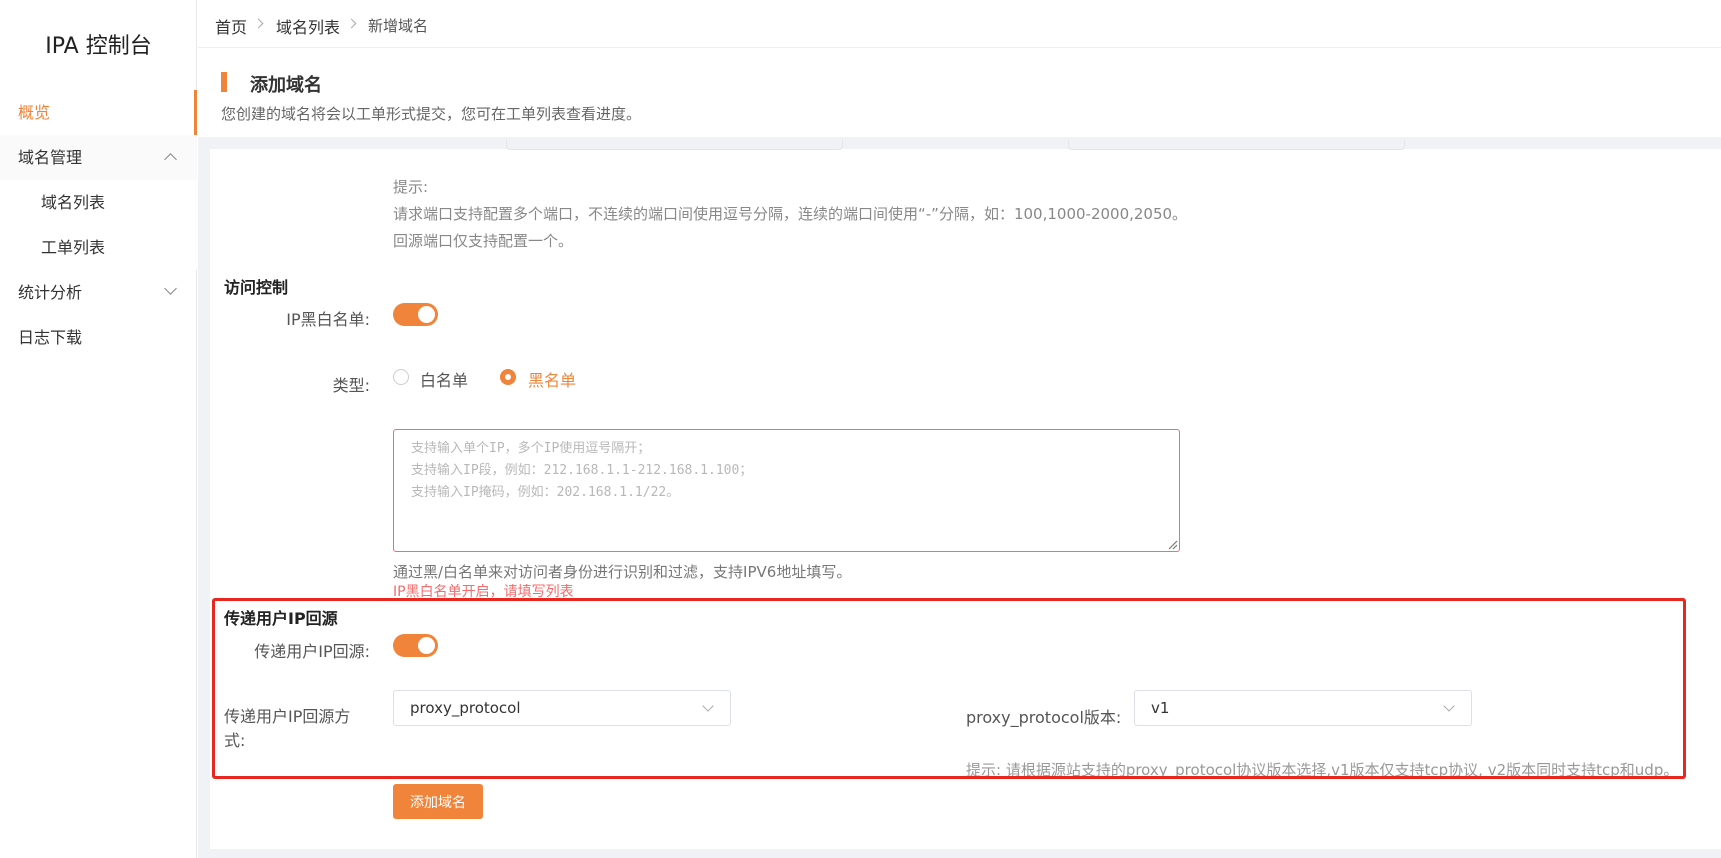 This screenshot has height=858, width=1721. Describe the element at coordinates (170, 159) in the screenshot. I see `chevron-up-icon` at that location.